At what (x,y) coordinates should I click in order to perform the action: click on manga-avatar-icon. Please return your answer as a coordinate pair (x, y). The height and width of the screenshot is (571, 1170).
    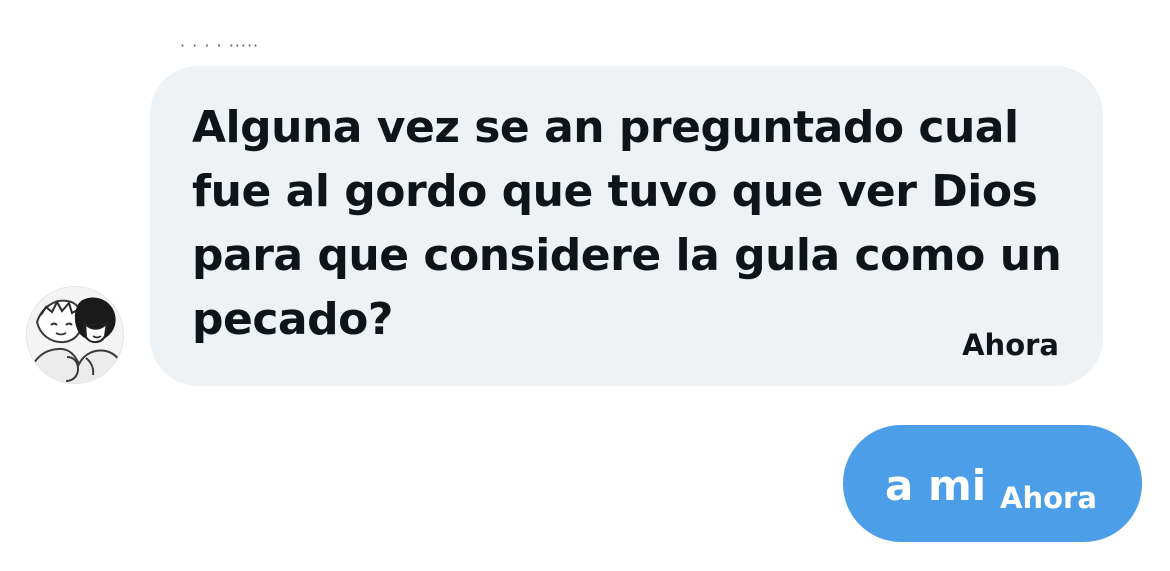
    Looking at the image, I should click on (75, 335).